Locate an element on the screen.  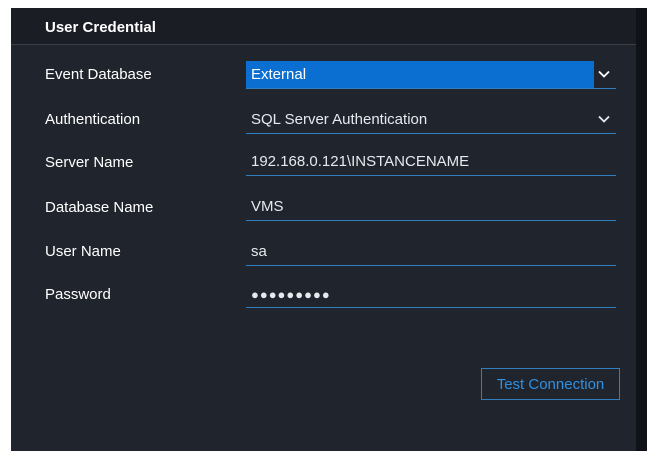
user-name-label: User Name is located at coordinates (83, 251).